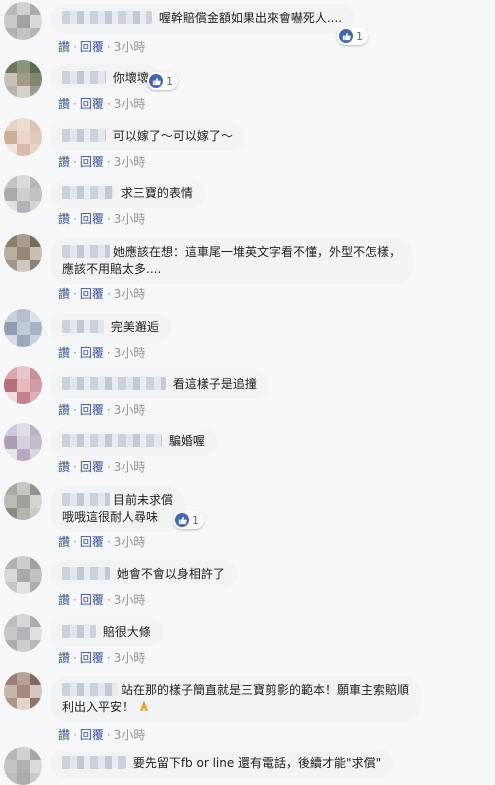 Image resolution: width=495 pixels, height=785 pixels. Describe the element at coordinates (147, 136) in the screenshot. I see `comment-bubble: 可以嫁了～可以嫁了～` at that location.